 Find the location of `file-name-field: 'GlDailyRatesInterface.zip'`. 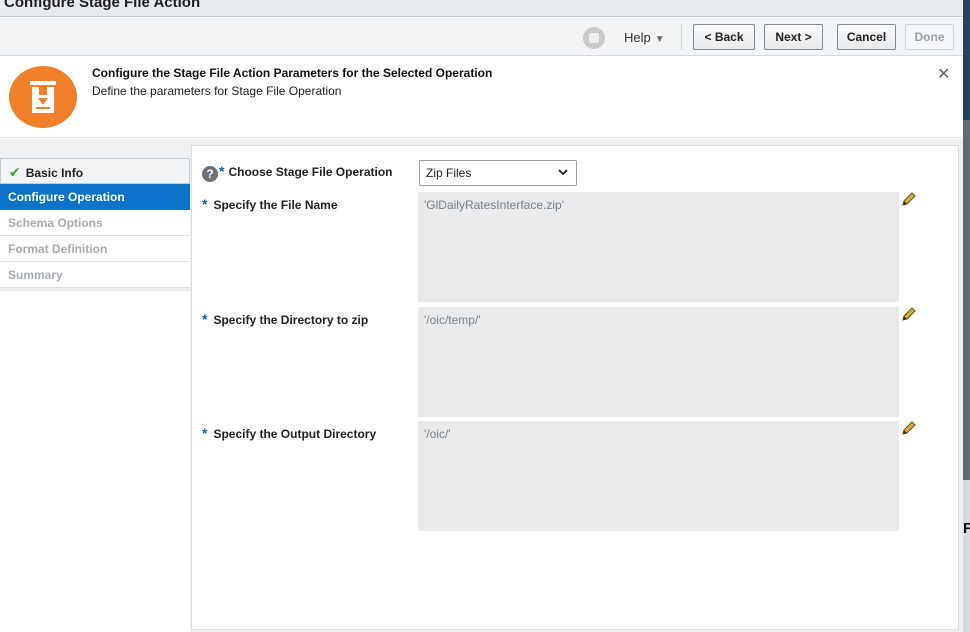

file-name-field: 'GlDailyRatesInterface.zip' is located at coordinates (658, 247).